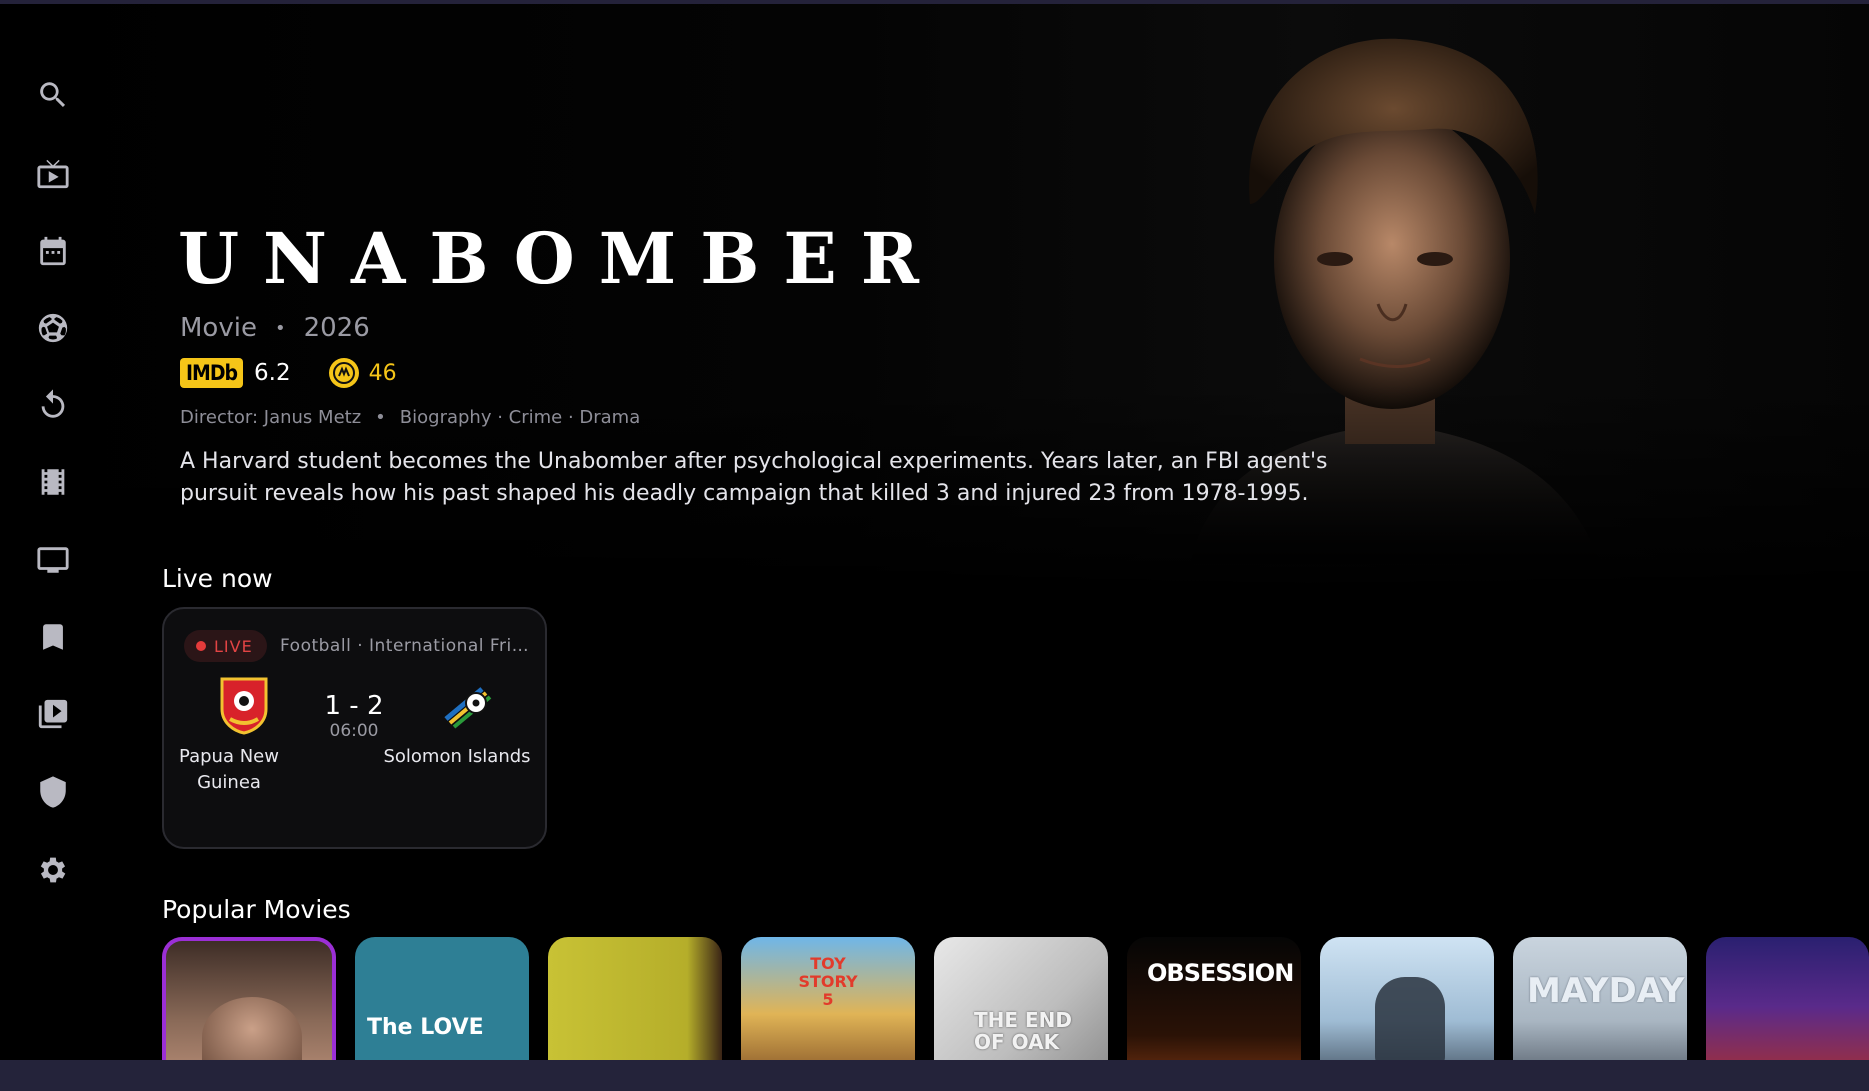 This screenshot has height=1091, width=1869. I want to click on live-badge-label: LIVE, so click(233, 646).